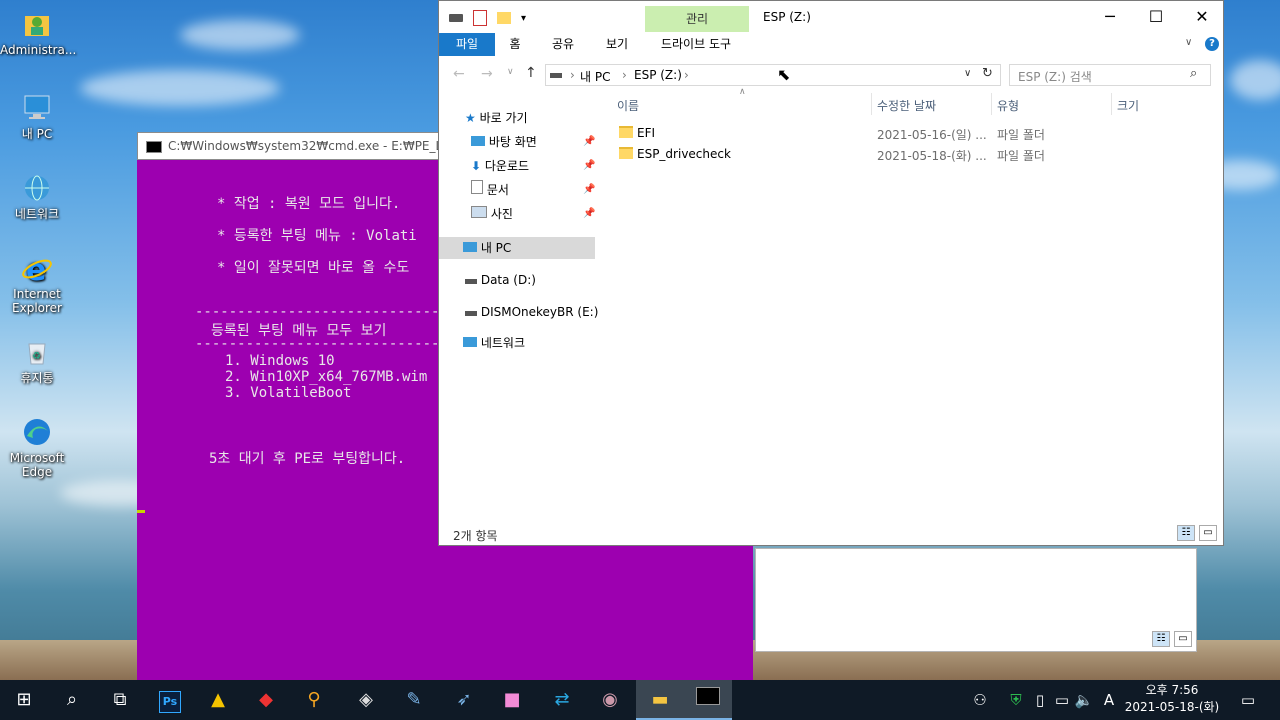 The image size is (1280, 720). Describe the element at coordinates (1128, 105) in the screenshot. I see `column-size: 크기` at that location.